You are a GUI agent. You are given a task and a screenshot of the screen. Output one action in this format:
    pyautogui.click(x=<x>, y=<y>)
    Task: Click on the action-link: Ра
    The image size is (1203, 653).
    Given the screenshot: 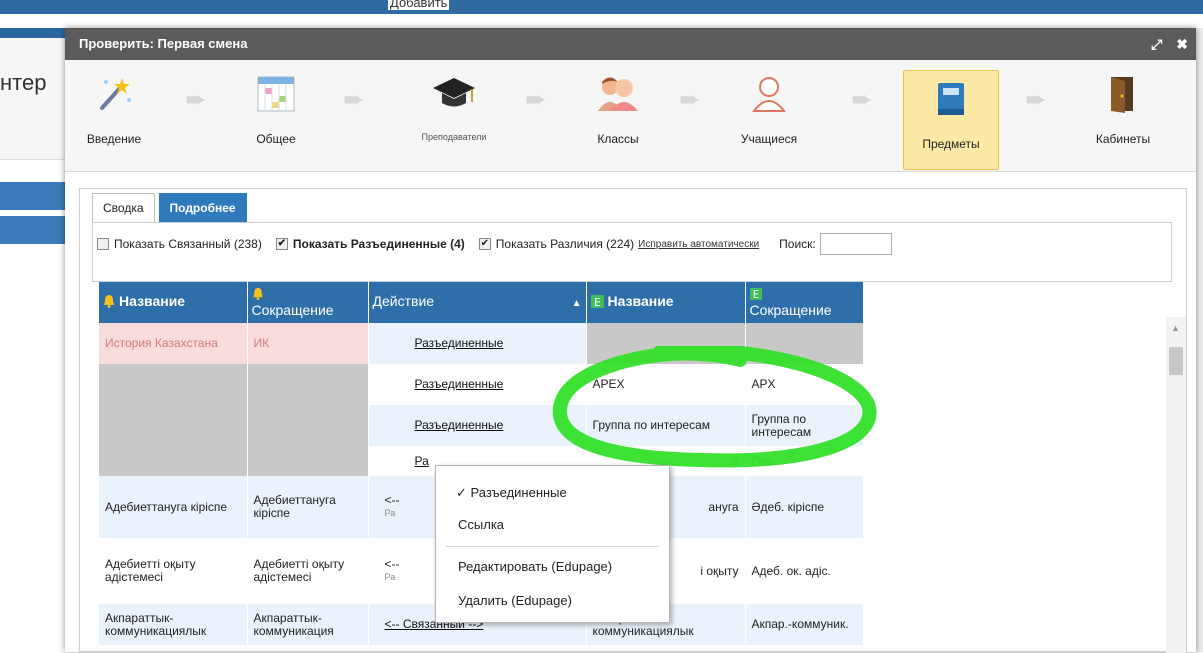 What is the action you would take?
    pyautogui.click(x=422, y=461)
    